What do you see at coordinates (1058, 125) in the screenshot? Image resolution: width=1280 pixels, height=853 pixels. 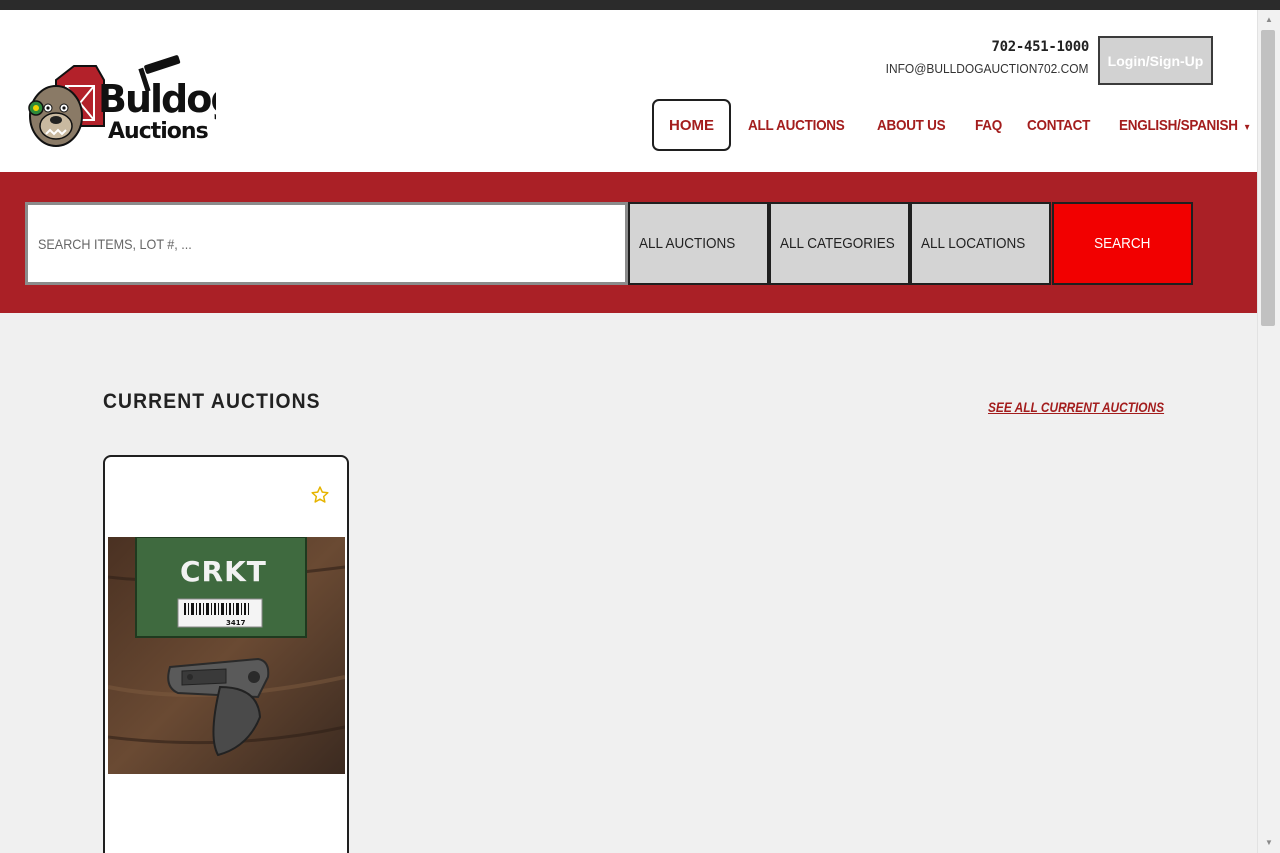 I see `nav-contact: CONTACT` at bounding box center [1058, 125].